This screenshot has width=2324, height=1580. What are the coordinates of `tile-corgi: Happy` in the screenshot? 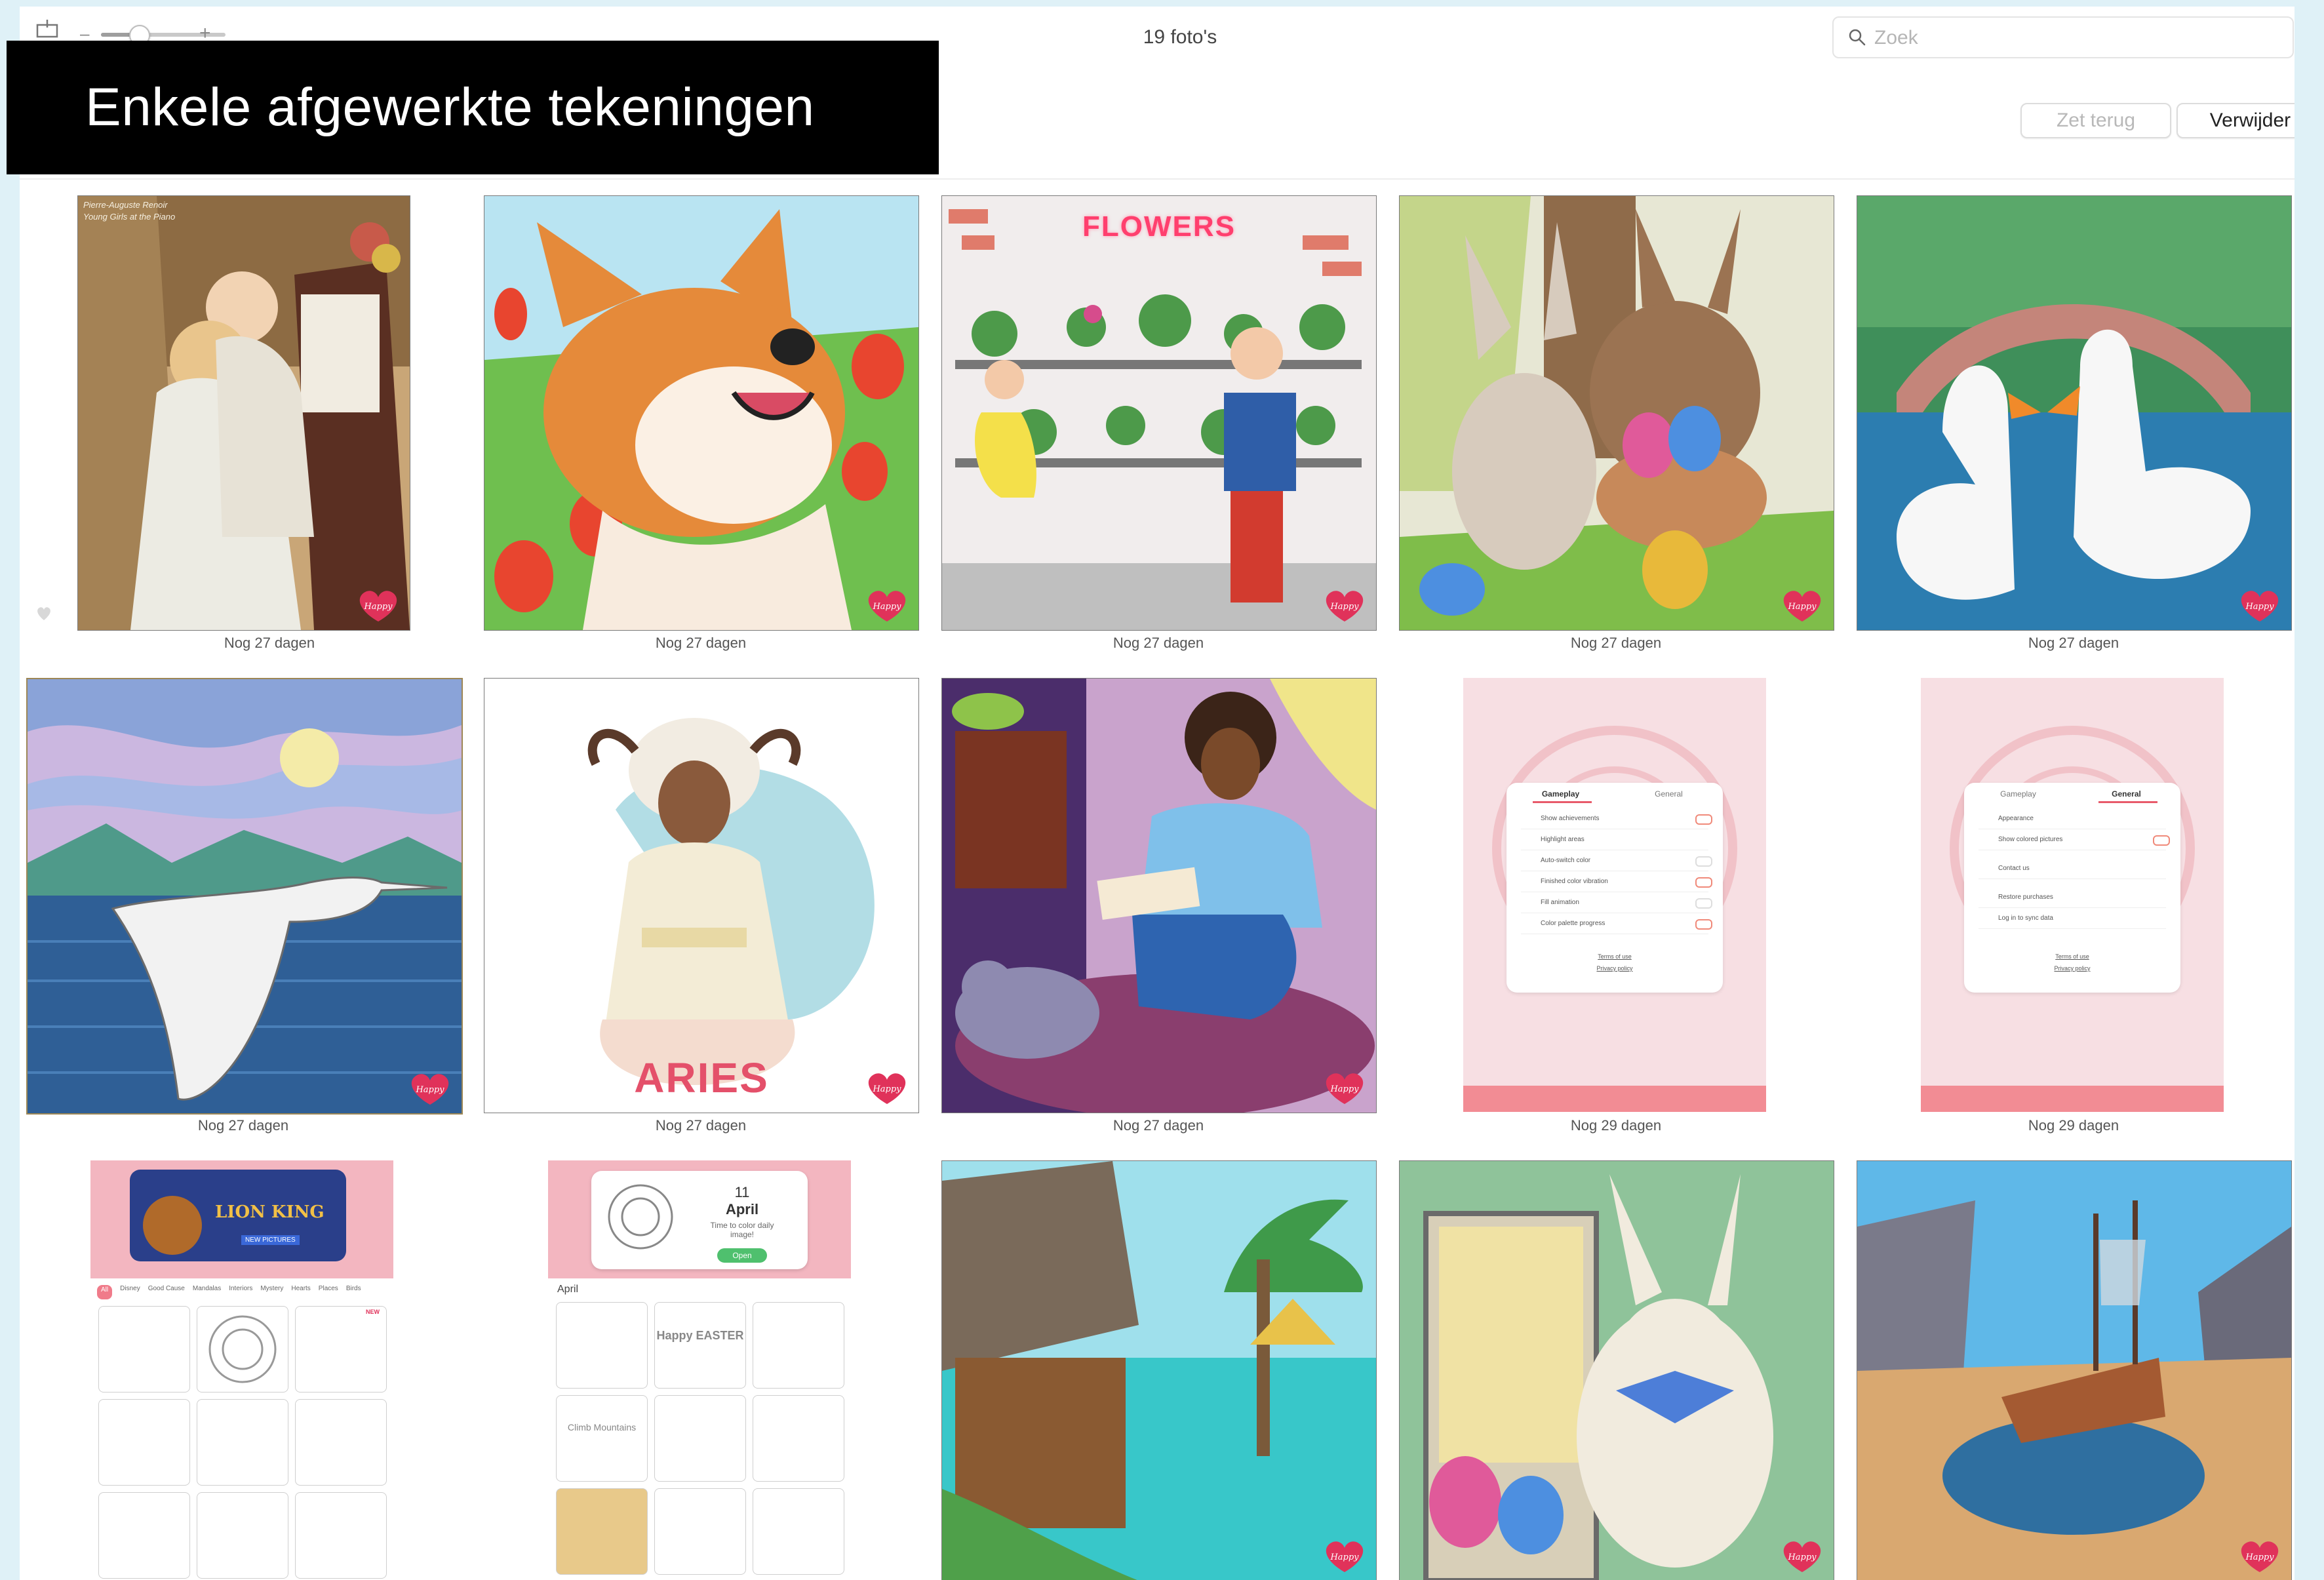 It's located at (702, 413).